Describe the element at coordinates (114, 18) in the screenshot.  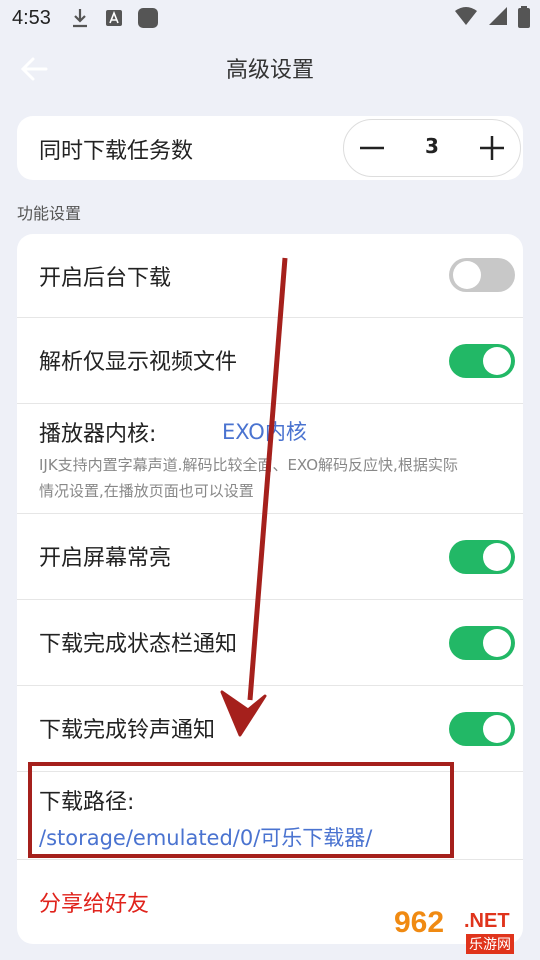
I see `app-notification-icon` at that location.